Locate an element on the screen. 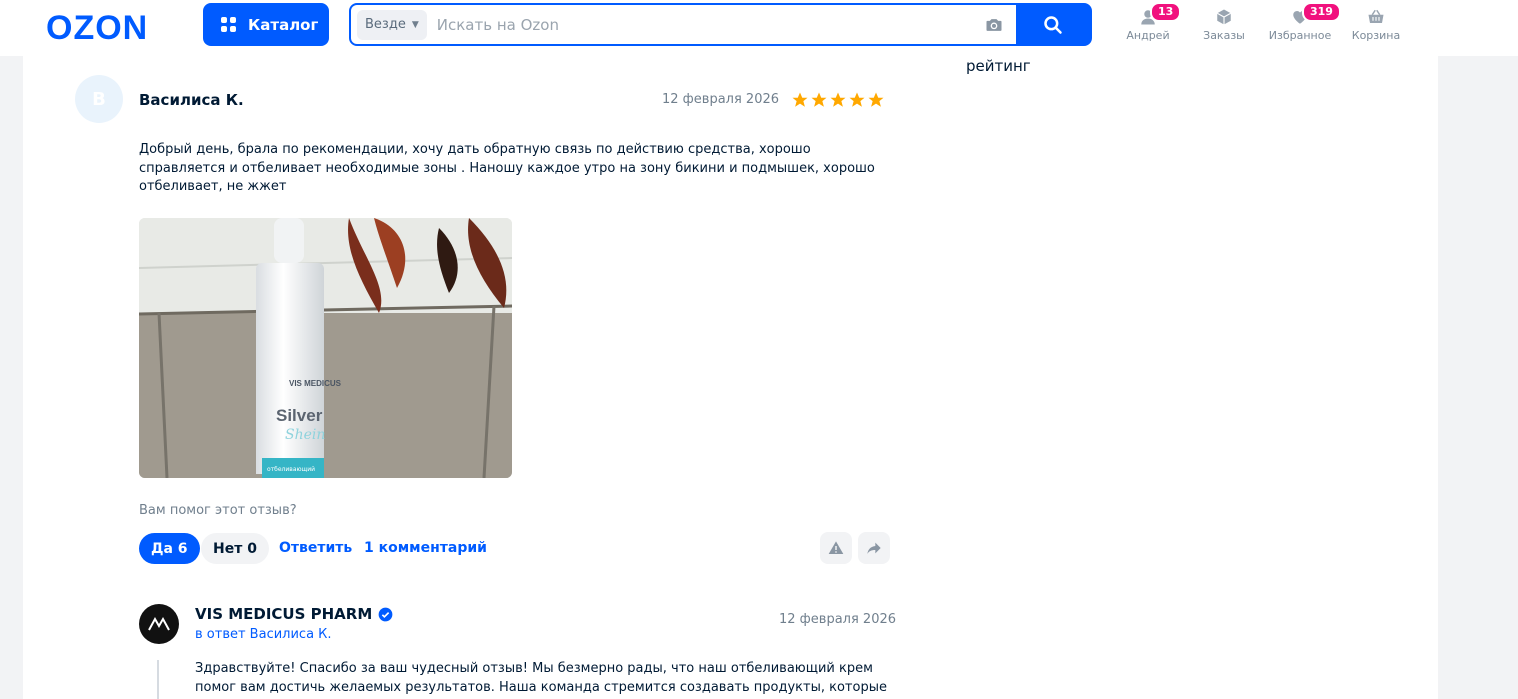 Image resolution: width=1518 pixels, height=699 pixels. ozon-logo: OZON is located at coordinates (97, 28).